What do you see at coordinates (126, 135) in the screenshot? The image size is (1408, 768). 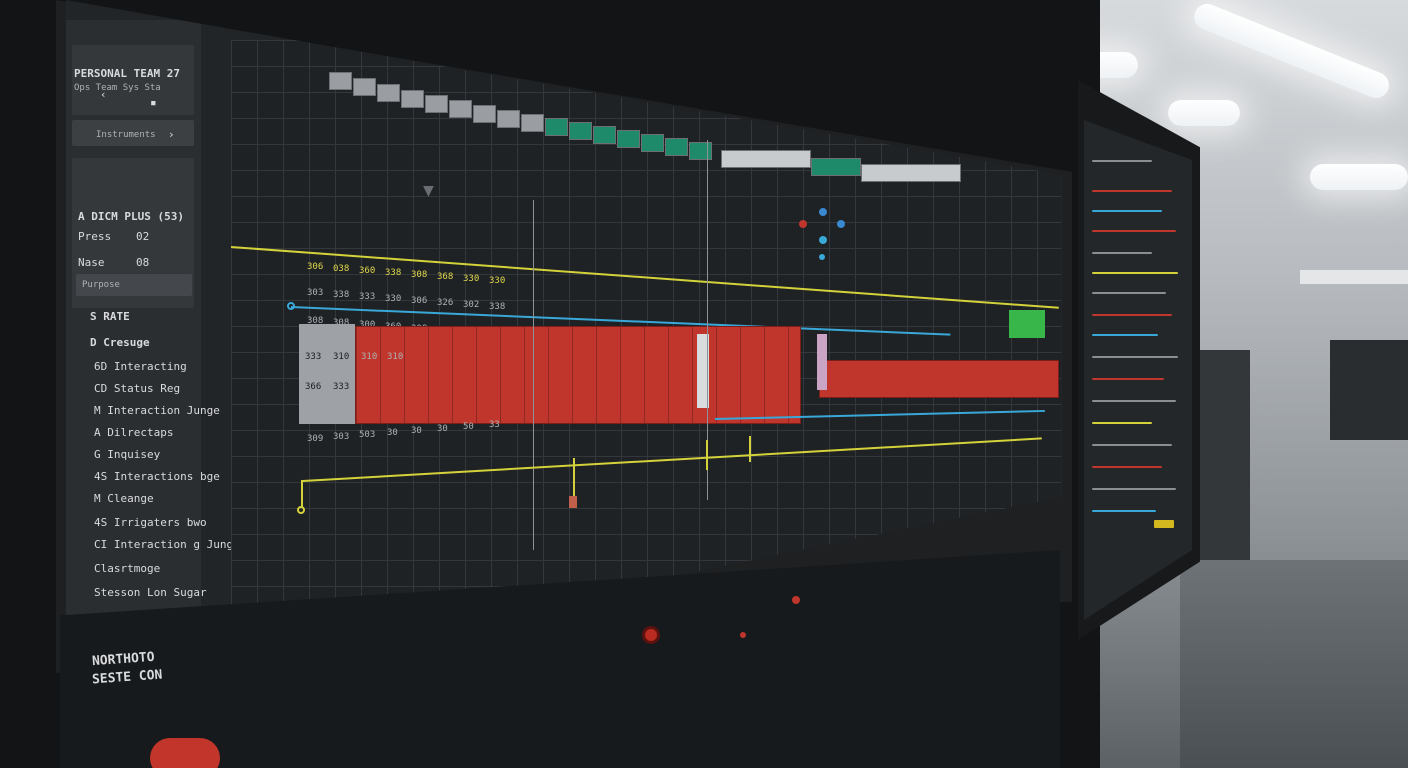 I see `instruments-label: Instruments` at bounding box center [126, 135].